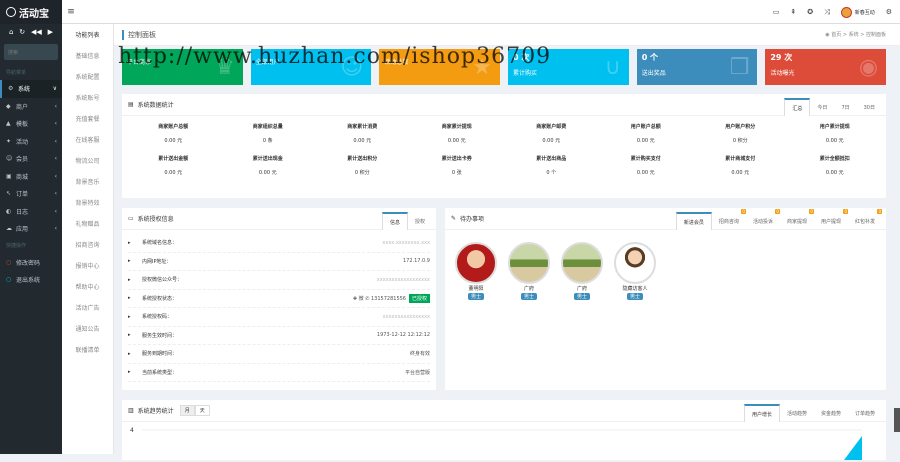 Image resolution: width=900 pixels, height=462 pixels. Describe the element at coordinates (87, 328) in the screenshot. I see `secondary-menu-item: 通知公告` at that location.